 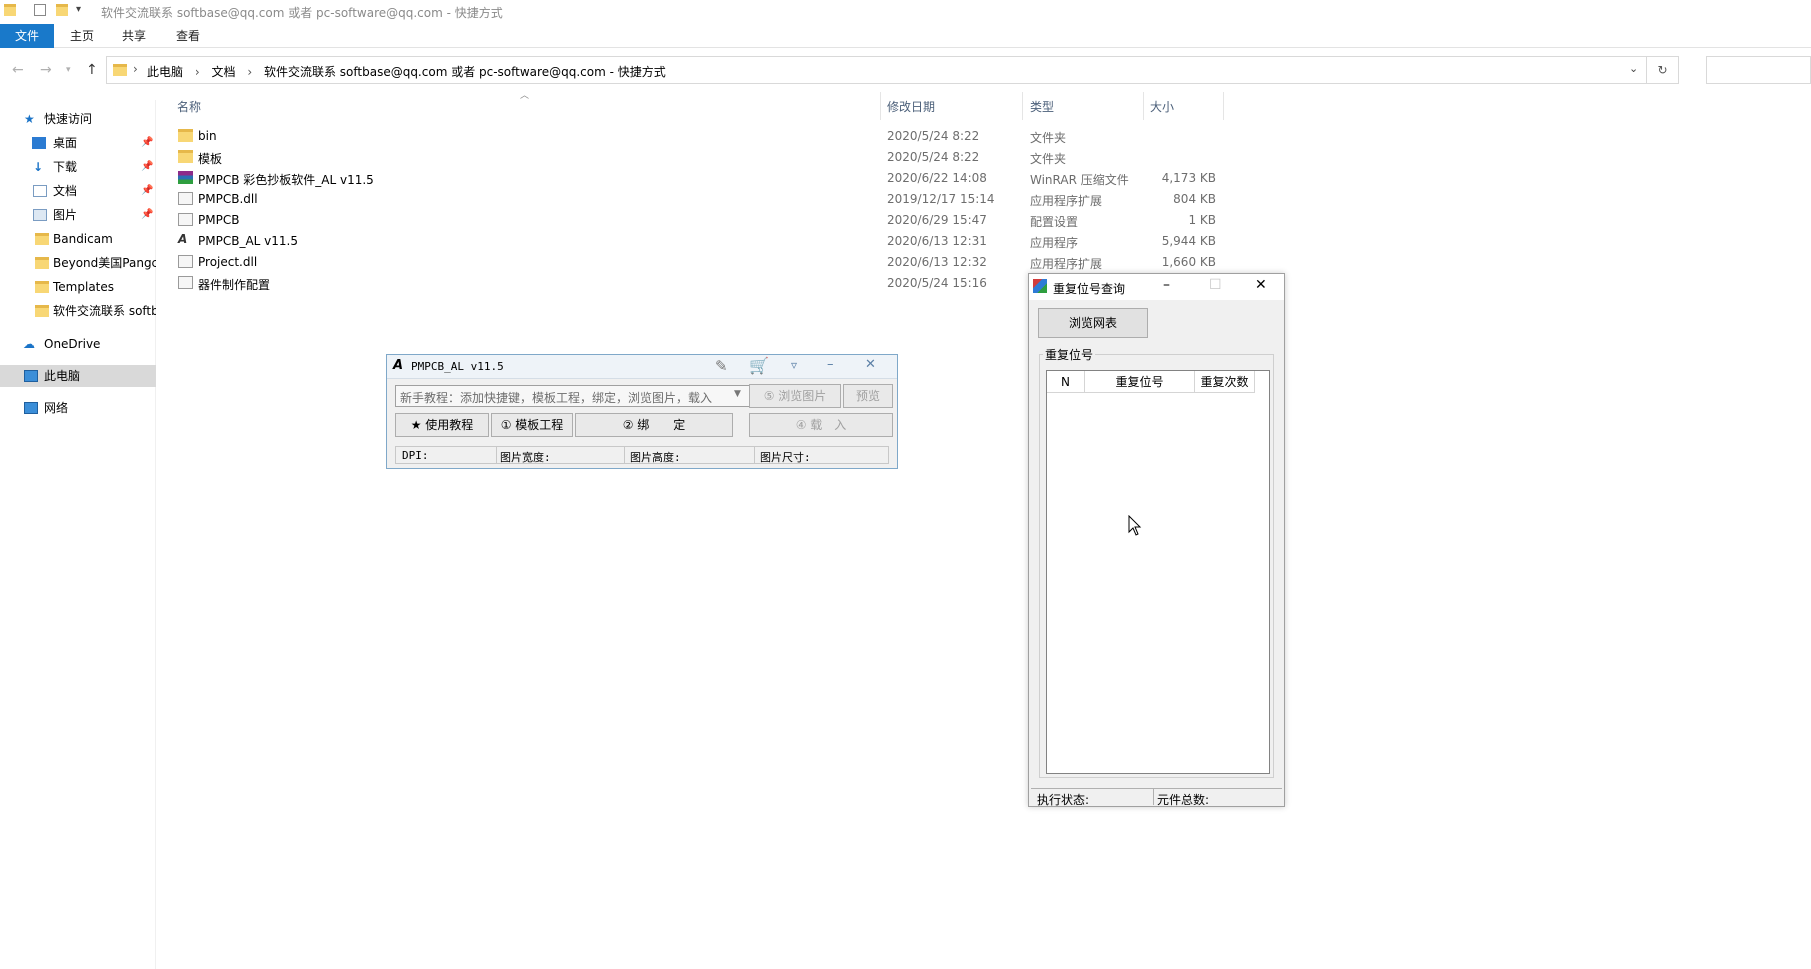 I want to click on nav-onedrive: ☁ OneDrive, so click(x=78, y=344).